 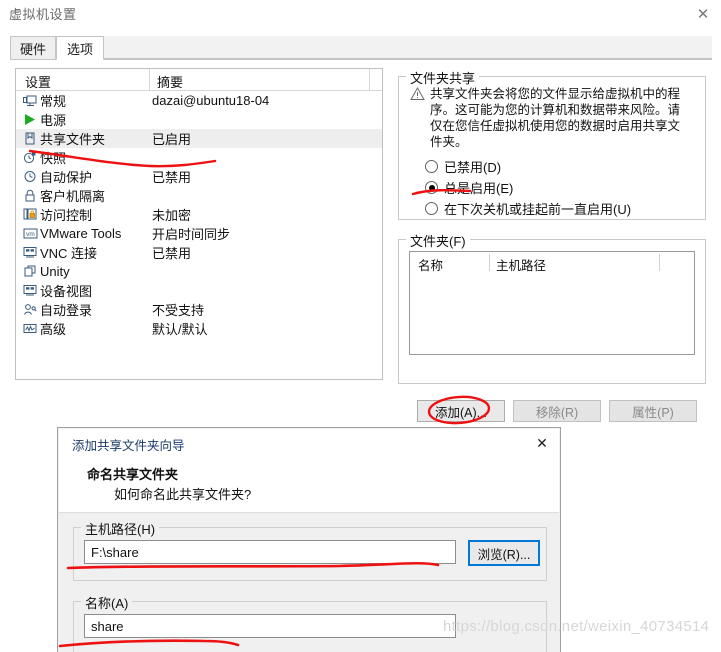 What do you see at coordinates (53, 329) in the screenshot?
I see `list-item-label: 高级` at bounding box center [53, 329].